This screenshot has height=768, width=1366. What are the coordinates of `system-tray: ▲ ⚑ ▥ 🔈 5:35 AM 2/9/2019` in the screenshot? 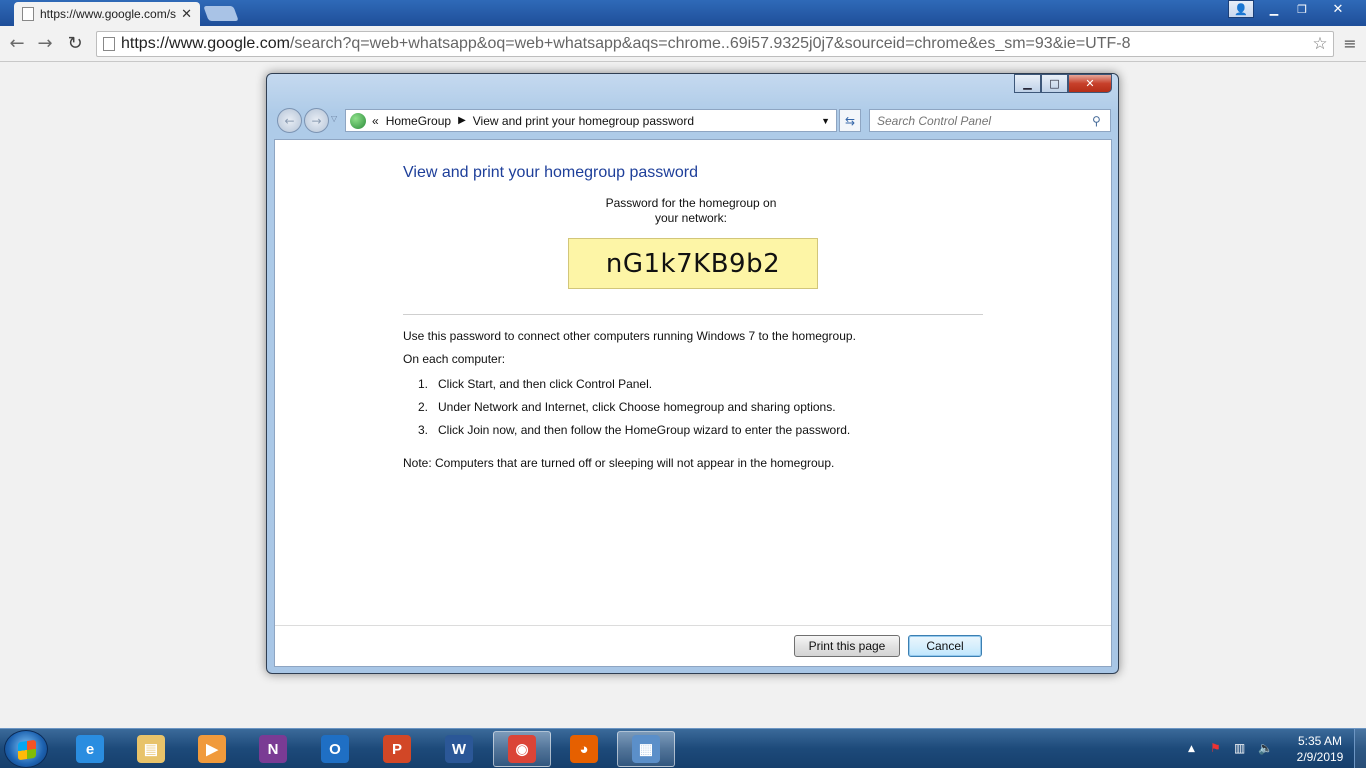 It's located at (1274, 748).